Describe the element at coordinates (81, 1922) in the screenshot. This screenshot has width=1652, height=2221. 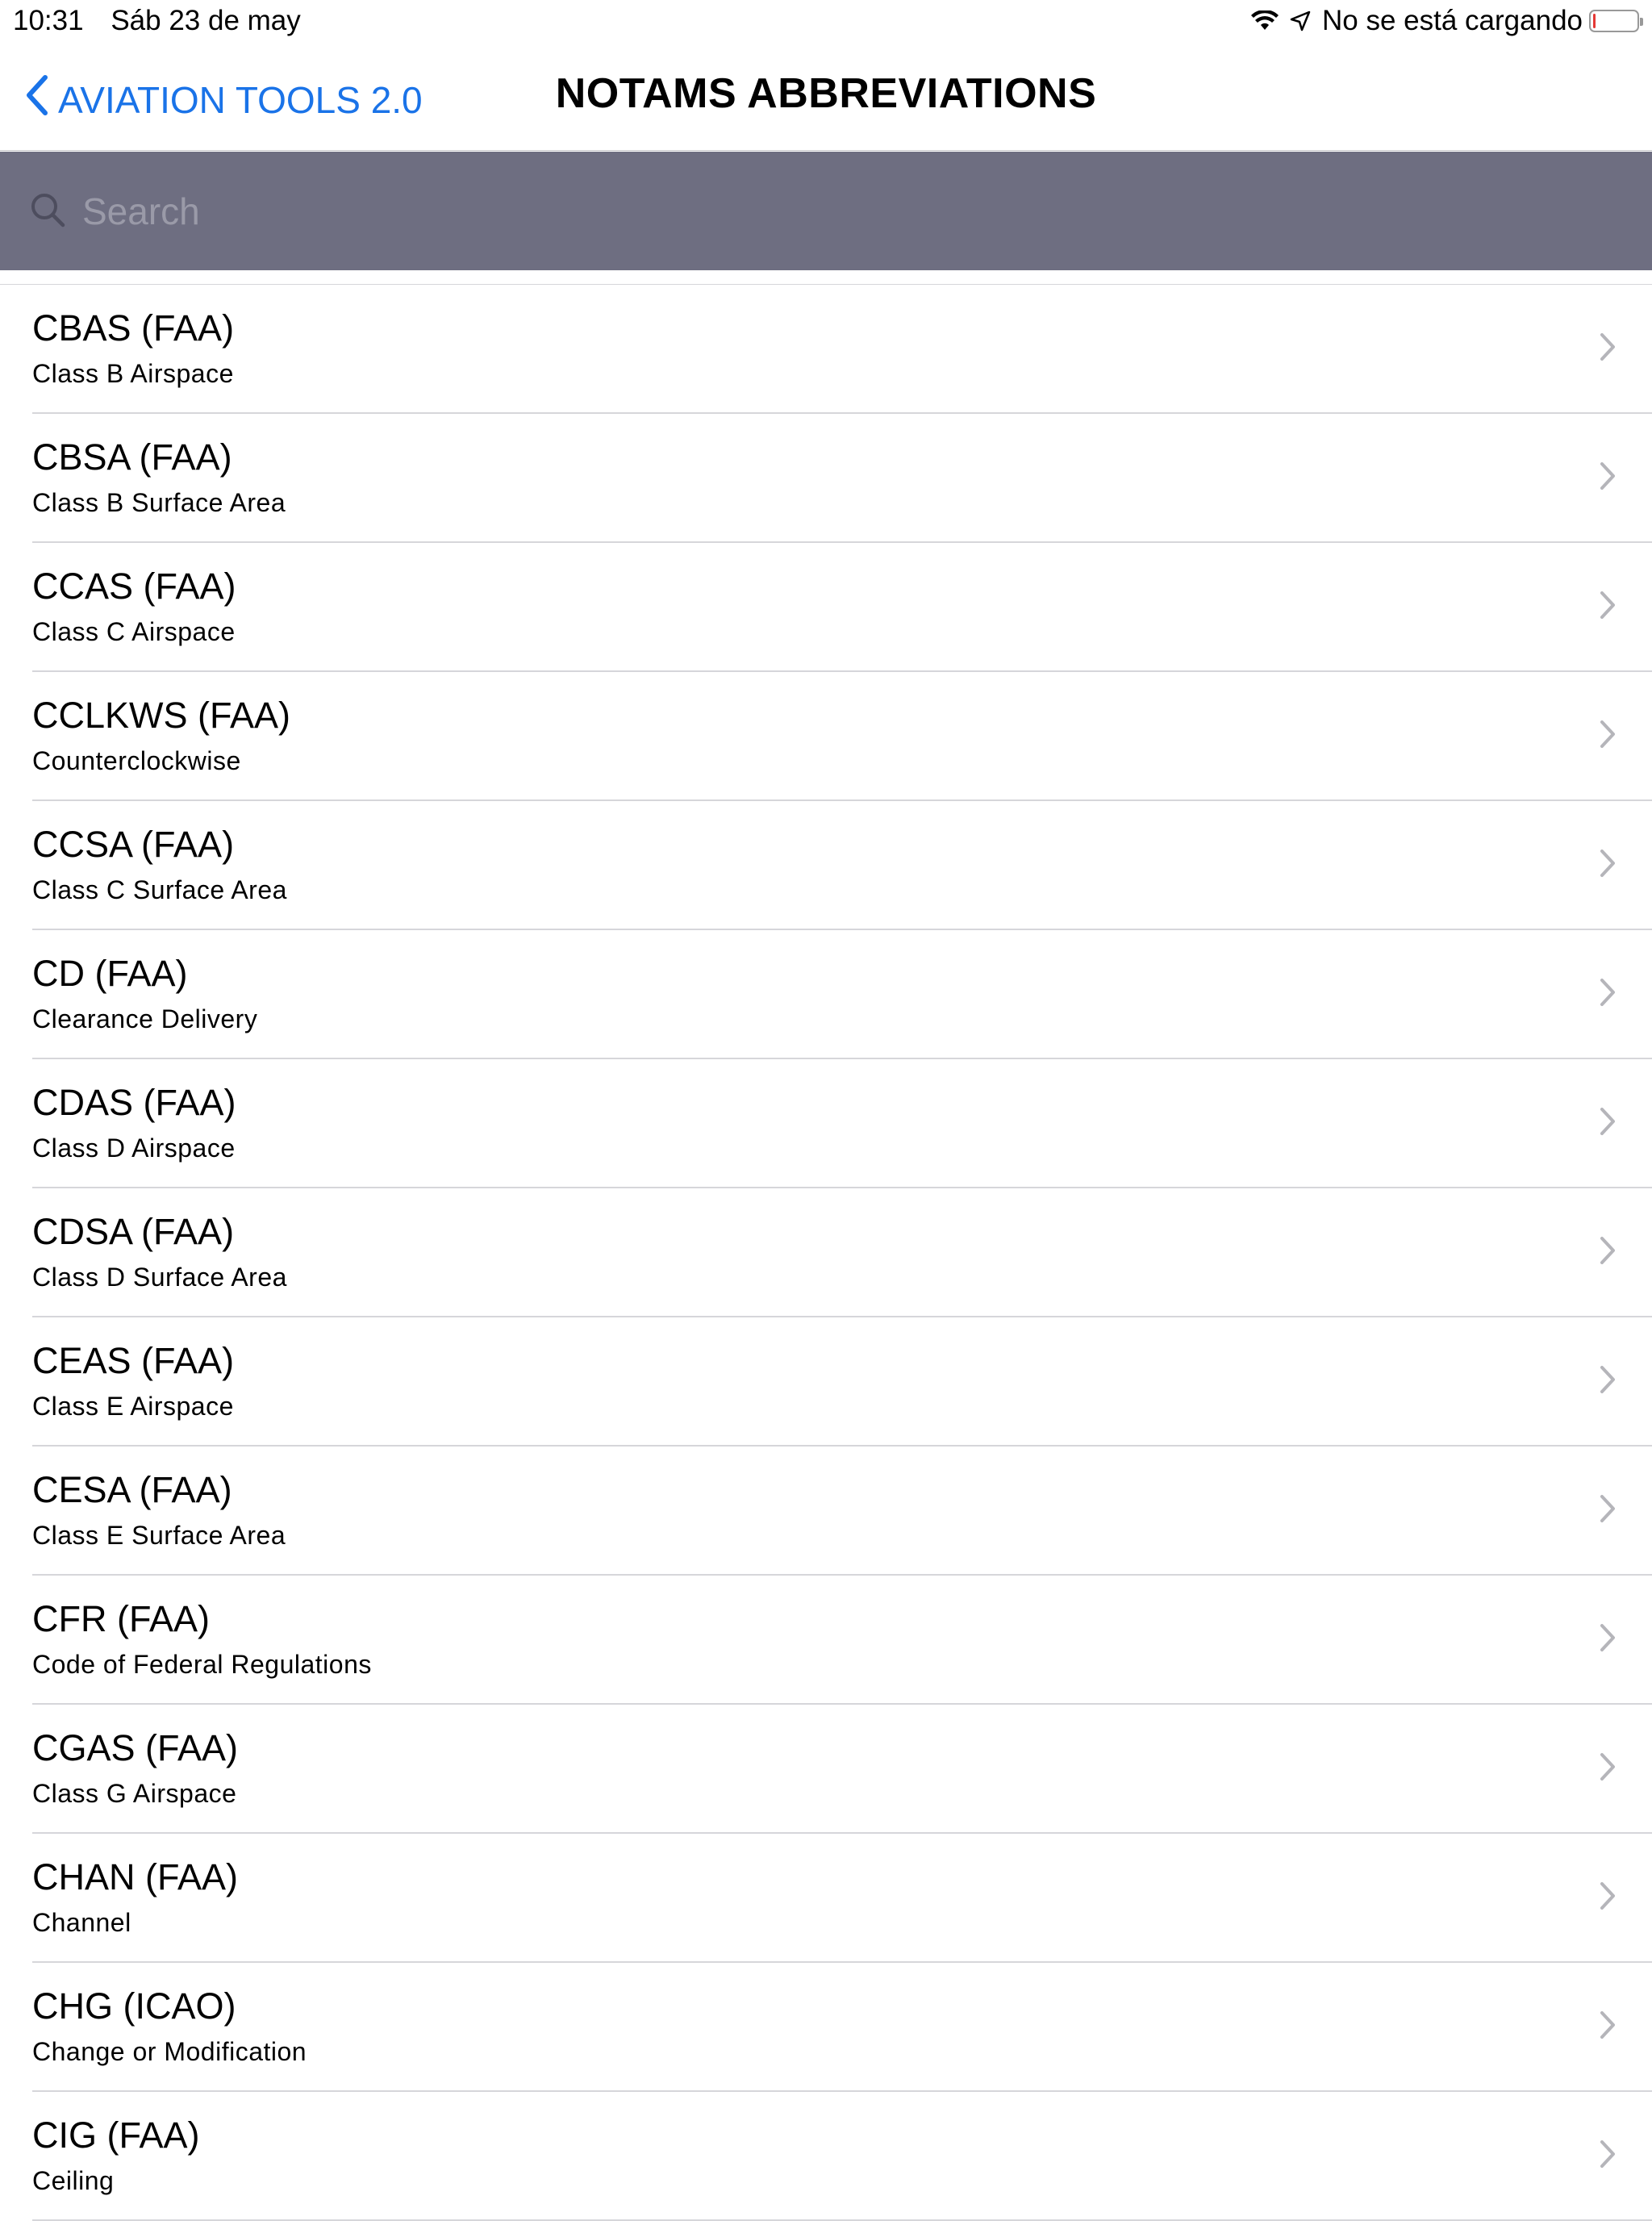
I see `item-subtitle: Channel` at that location.